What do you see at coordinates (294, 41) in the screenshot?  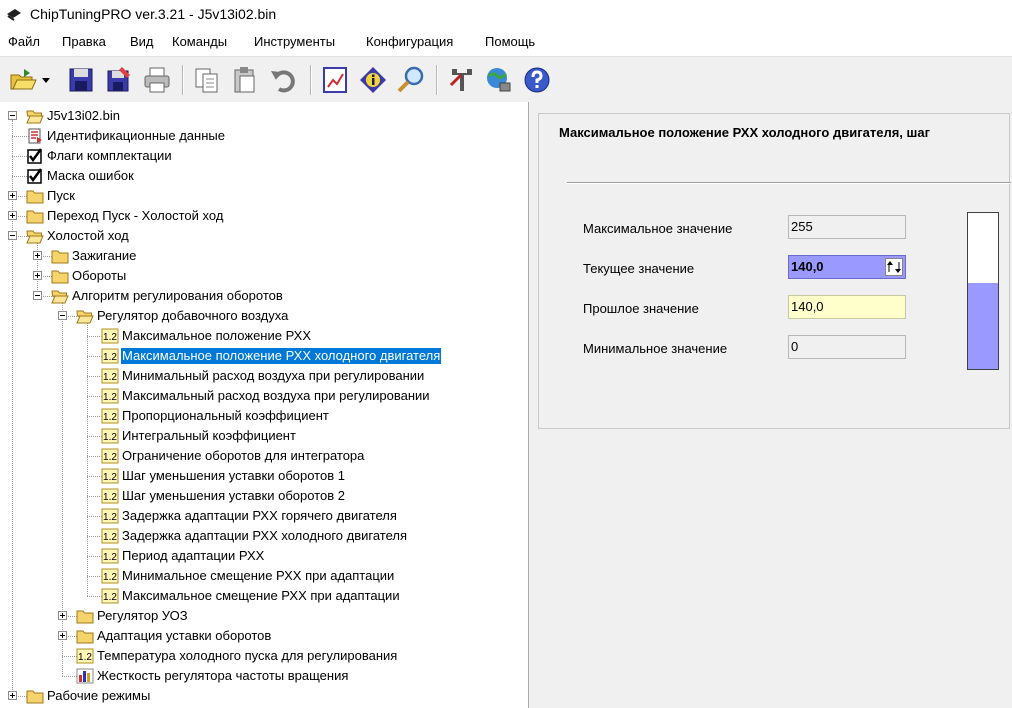 I see `menu-tools: Инструменты` at bounding box center [294, 41].